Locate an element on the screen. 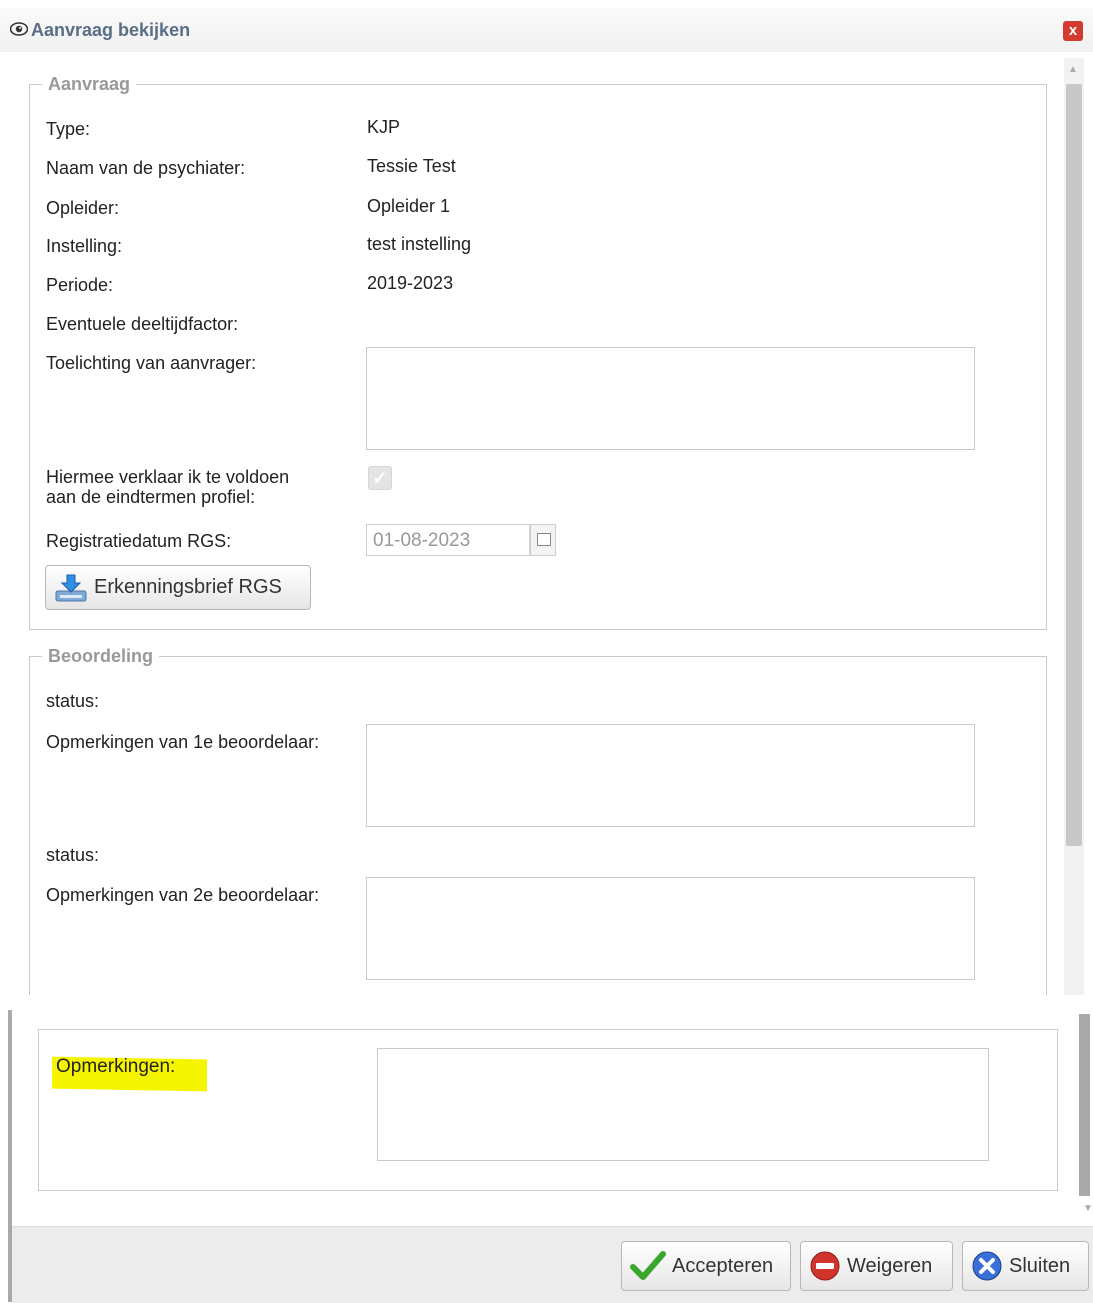  status2-label: status: is located at coordinates (73, 855).